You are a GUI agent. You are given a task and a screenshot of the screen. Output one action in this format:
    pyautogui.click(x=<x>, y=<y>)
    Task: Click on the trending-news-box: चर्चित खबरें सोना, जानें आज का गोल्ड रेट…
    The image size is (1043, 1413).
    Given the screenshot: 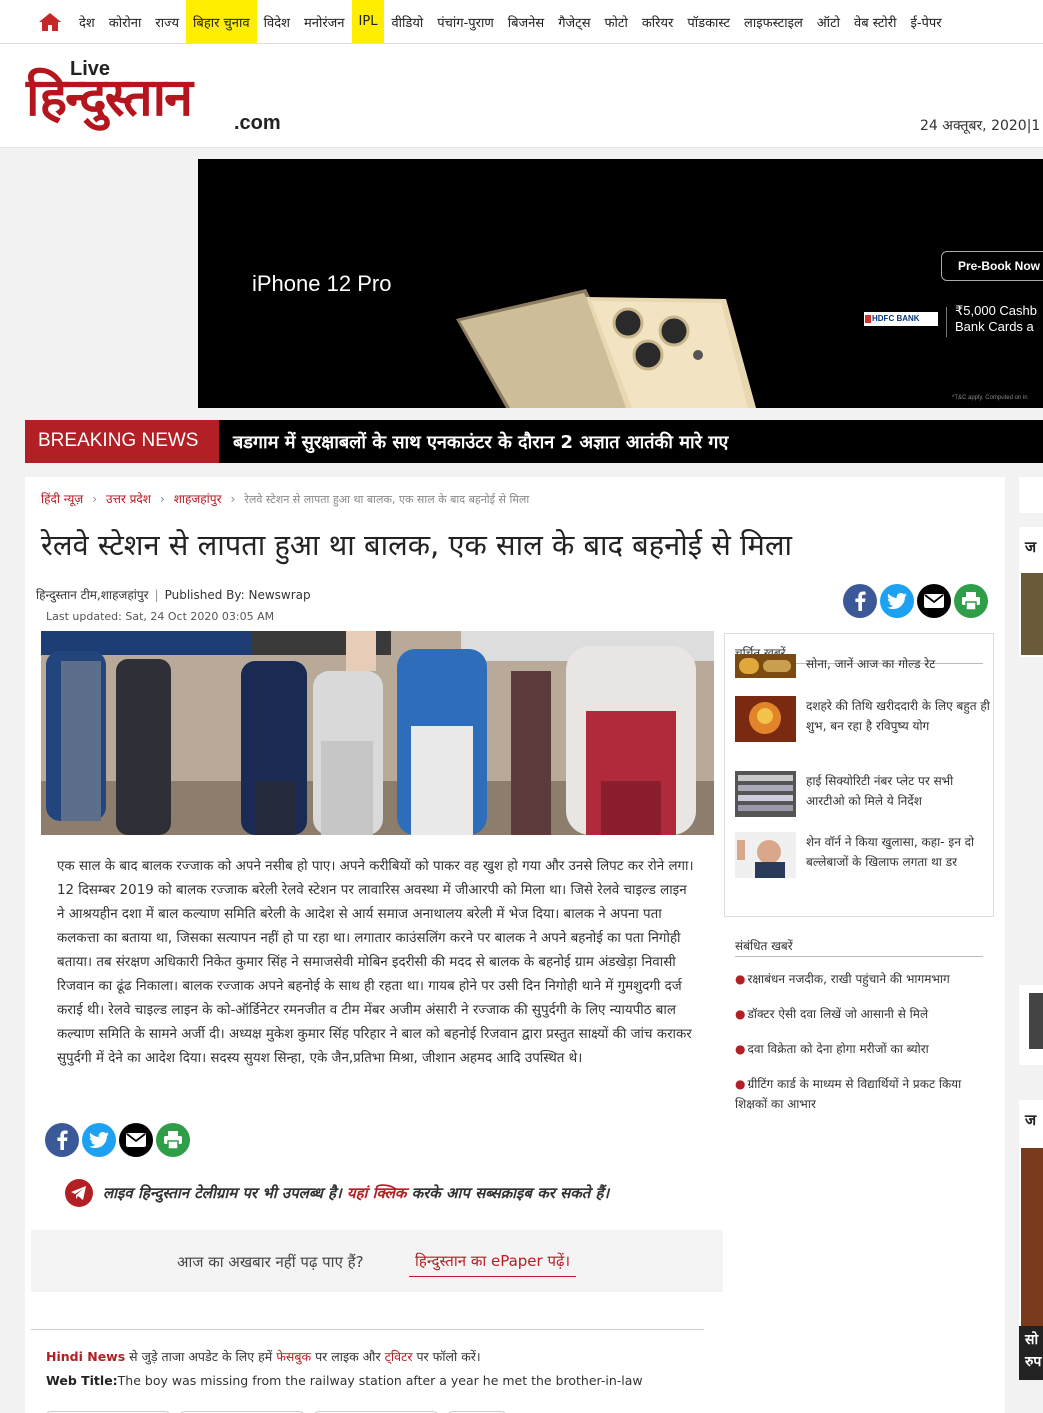 What is the action you would take?
    pyautogui.click(x=859, y=775)
    